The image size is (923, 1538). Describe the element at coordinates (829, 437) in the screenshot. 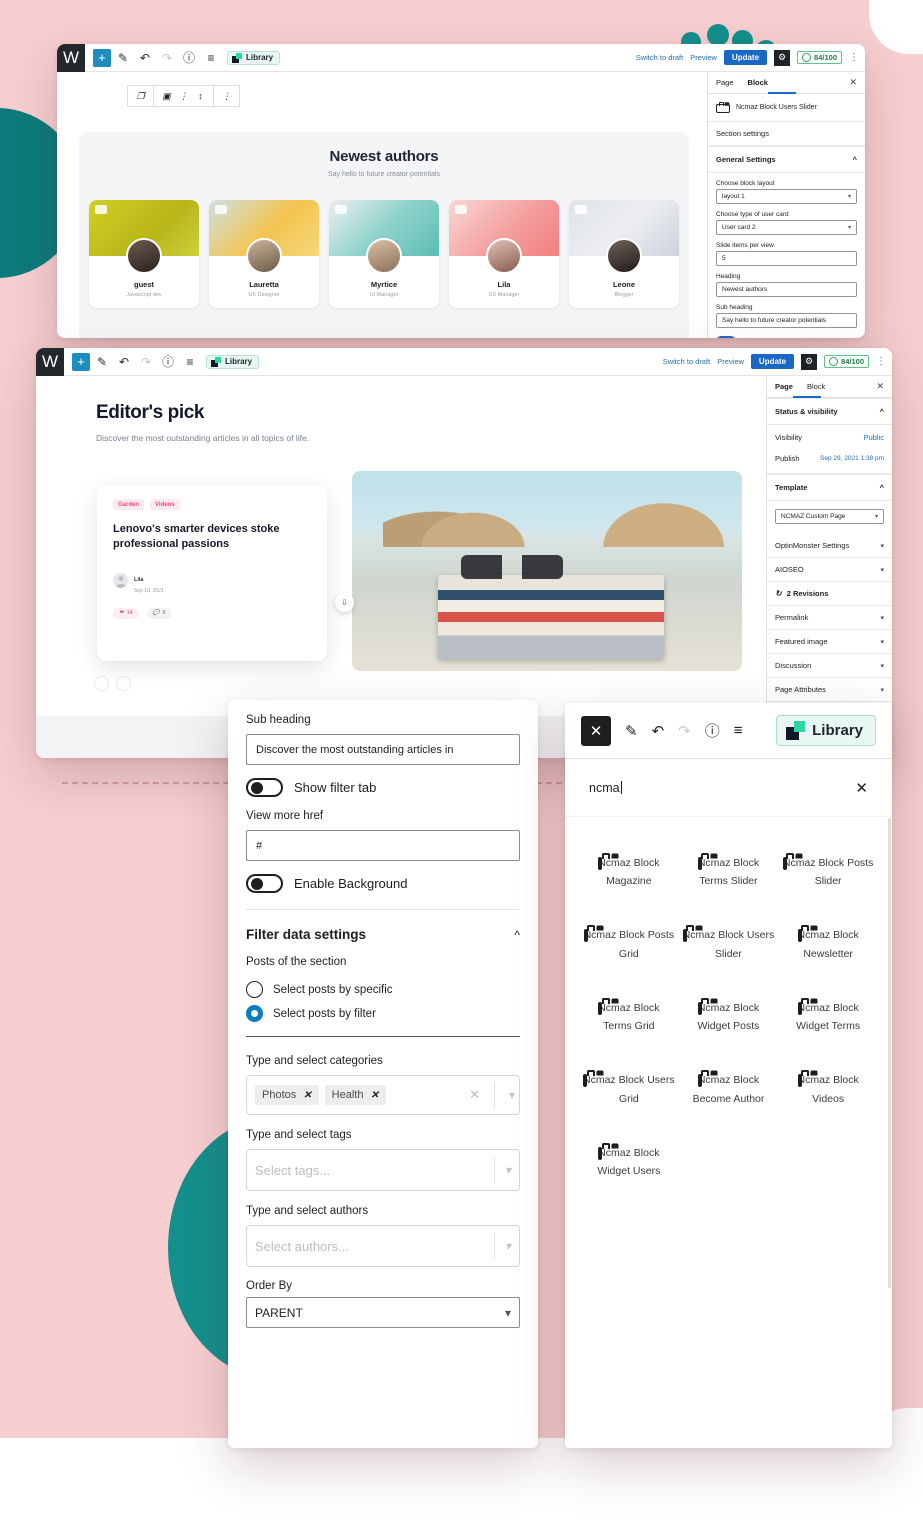

I see `visibility-row: Visibility Public` at that location.